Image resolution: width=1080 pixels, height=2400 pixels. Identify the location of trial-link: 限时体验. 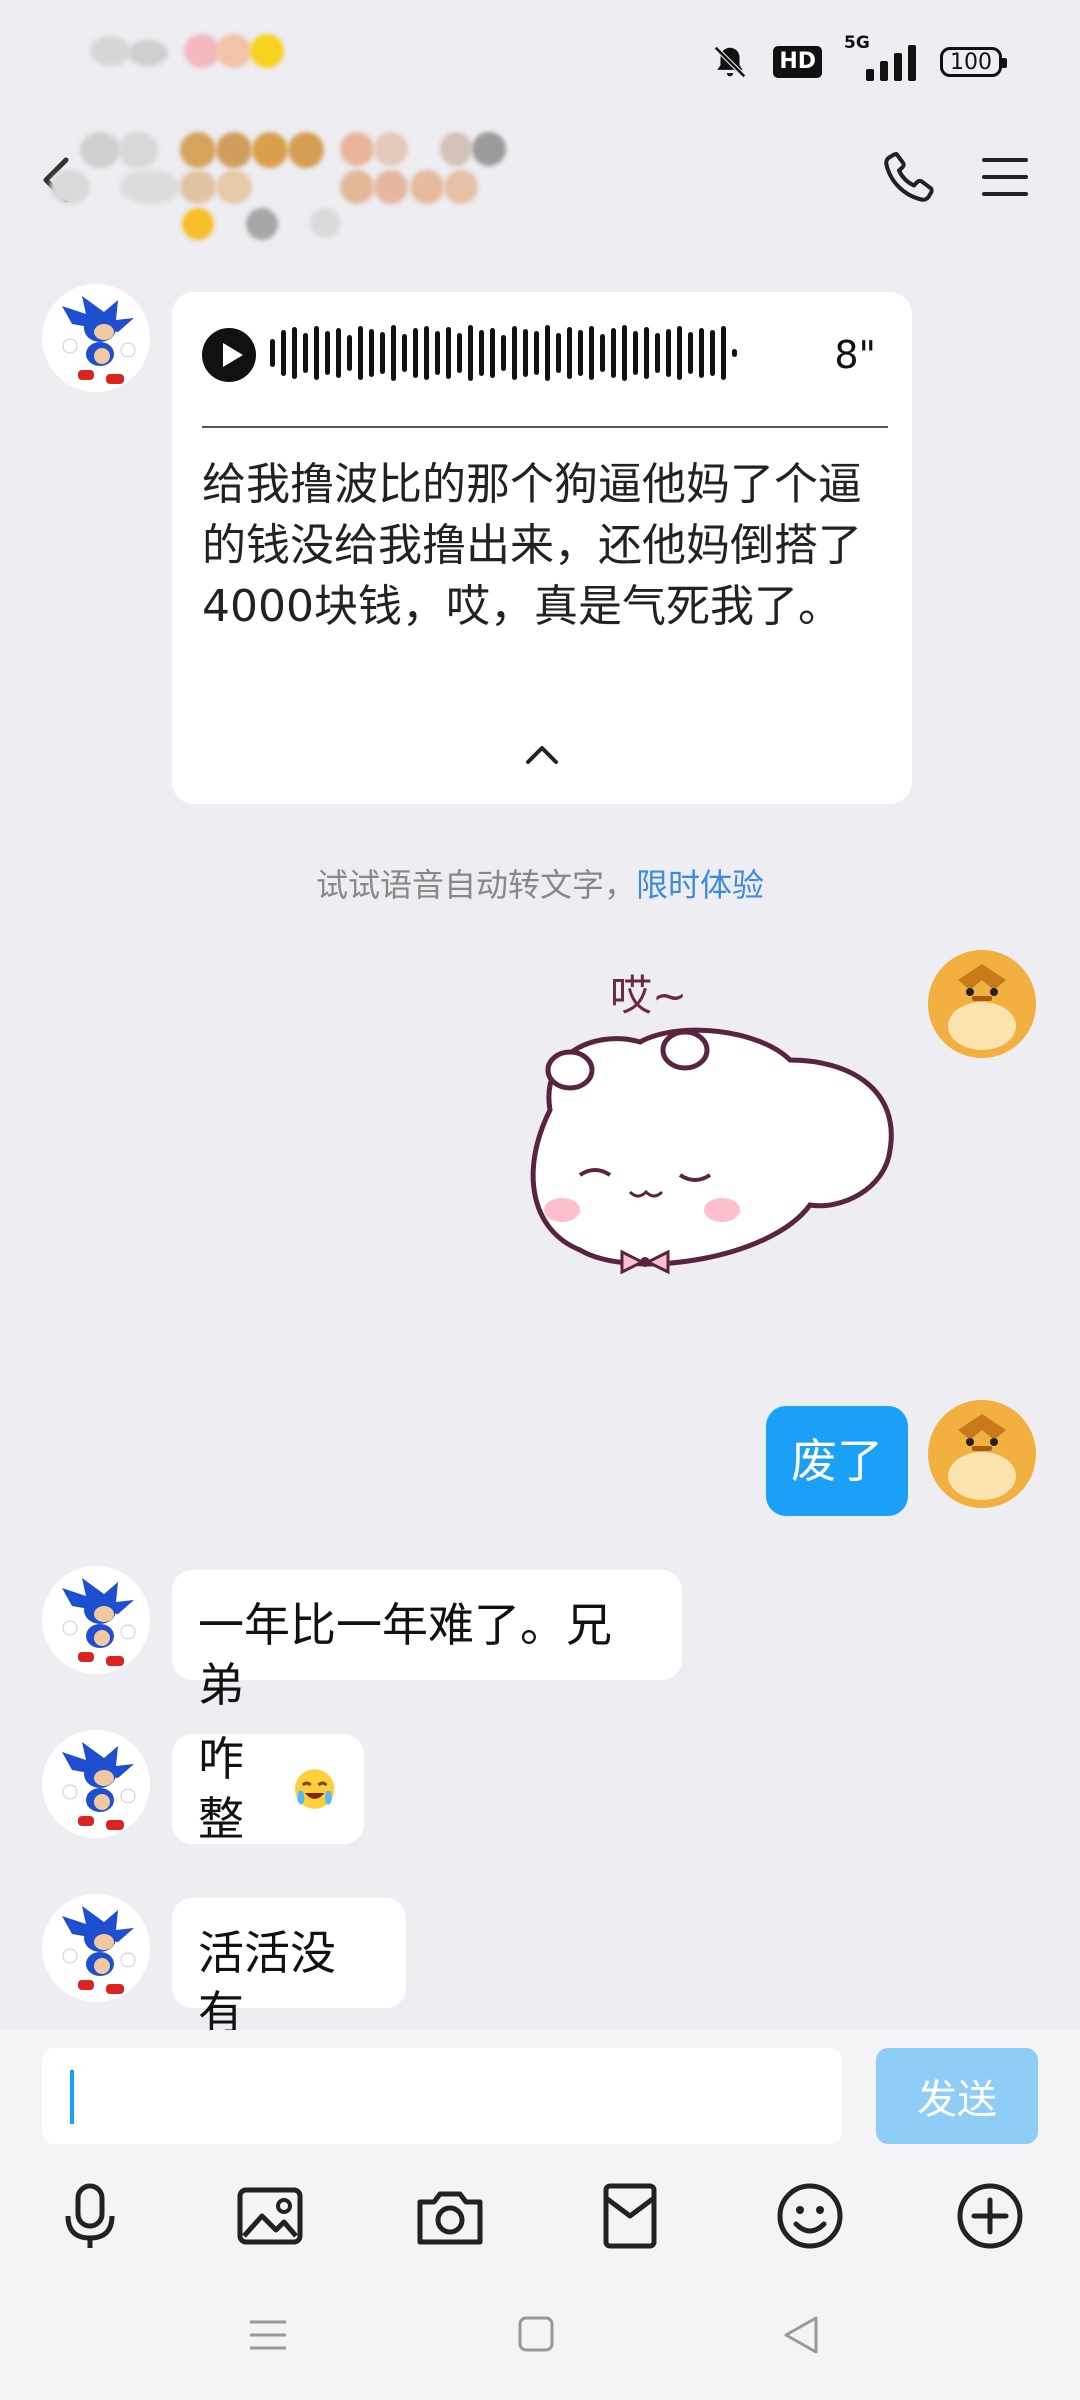
(700, 885).